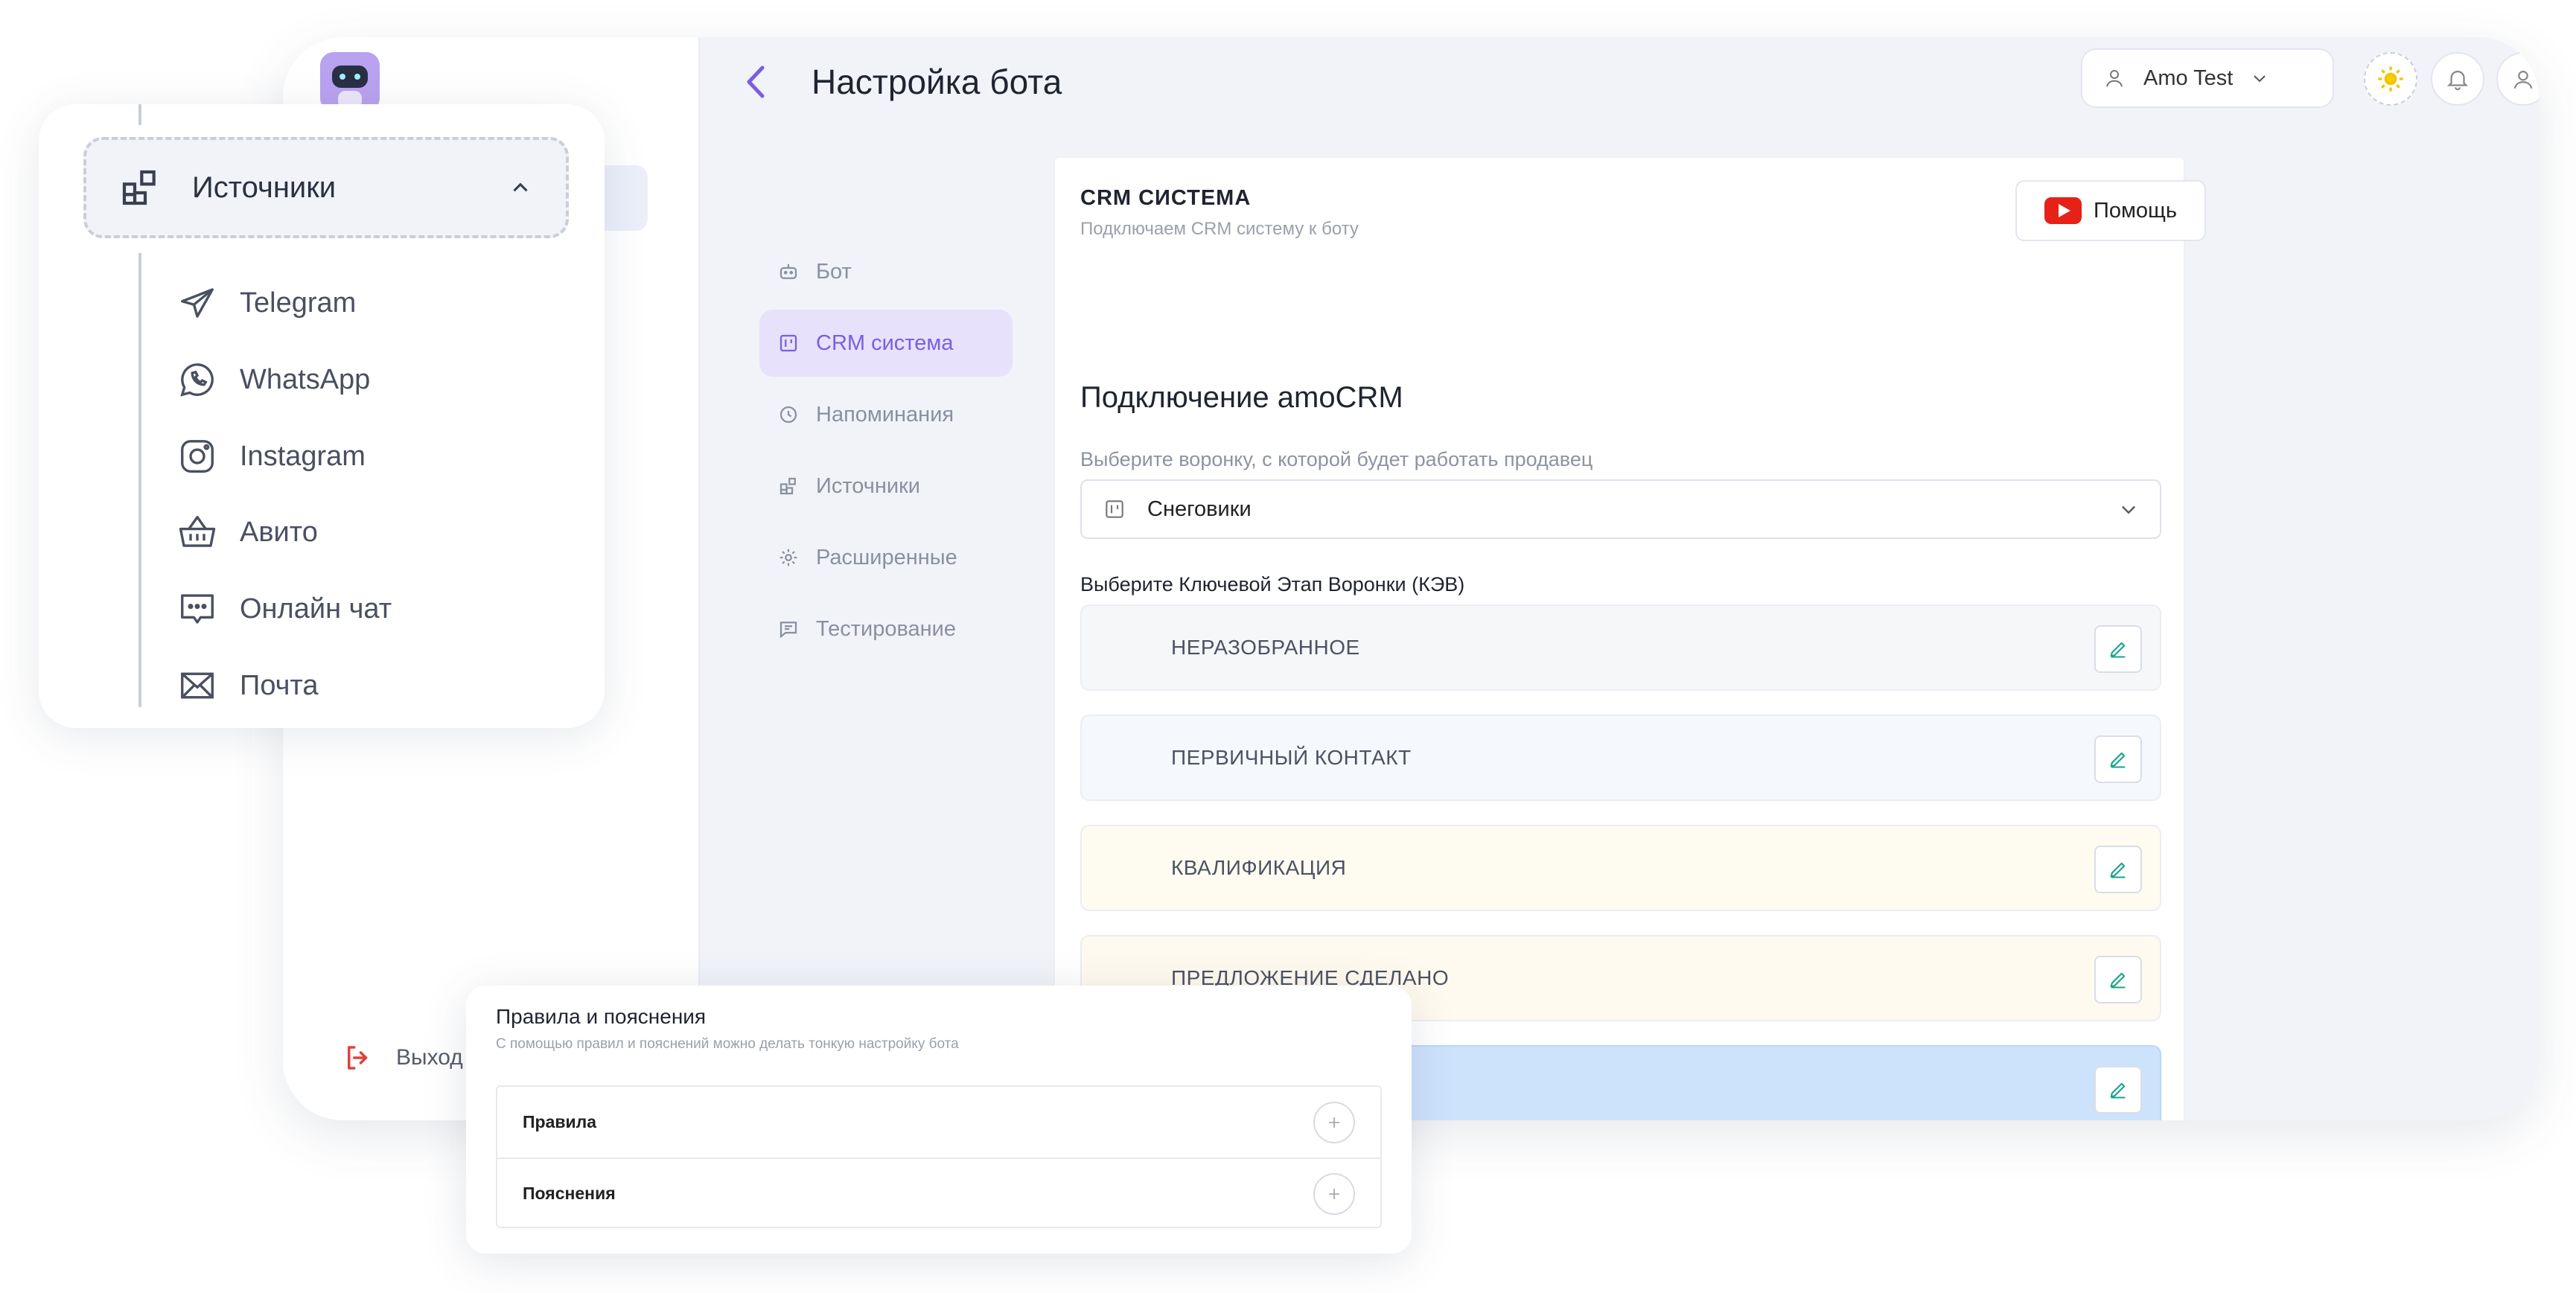 The width and height of the screenshot is (2576, 1293). I want to click on chat-bubble-icon, so click(197, 609).